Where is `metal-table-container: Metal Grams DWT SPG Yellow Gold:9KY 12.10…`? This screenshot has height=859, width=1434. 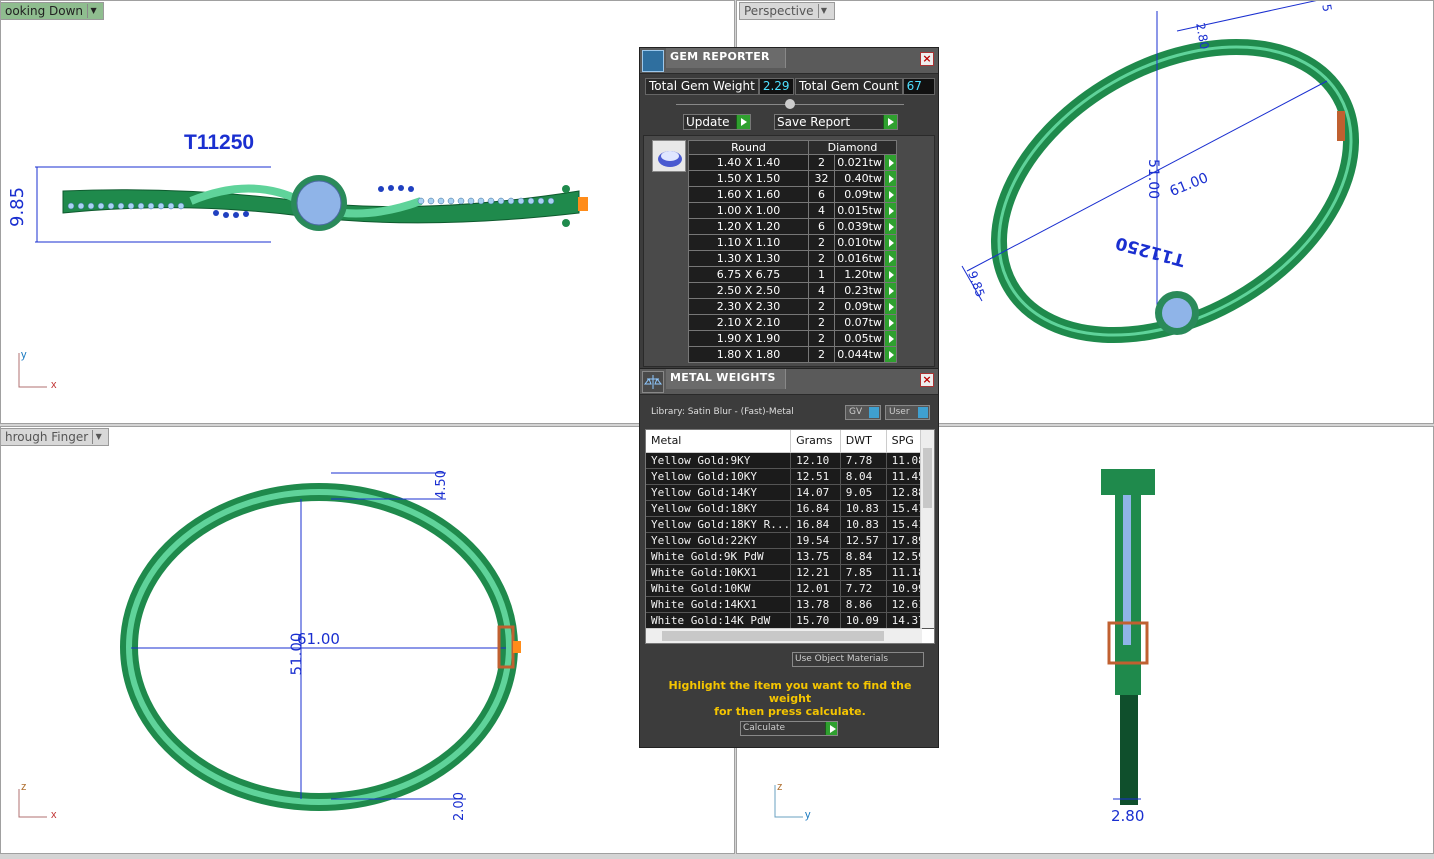
metal-table-container: Metal Grams DWT SPG Yellow Gold:9KY 12.10… is located at coordinates (790, 536).